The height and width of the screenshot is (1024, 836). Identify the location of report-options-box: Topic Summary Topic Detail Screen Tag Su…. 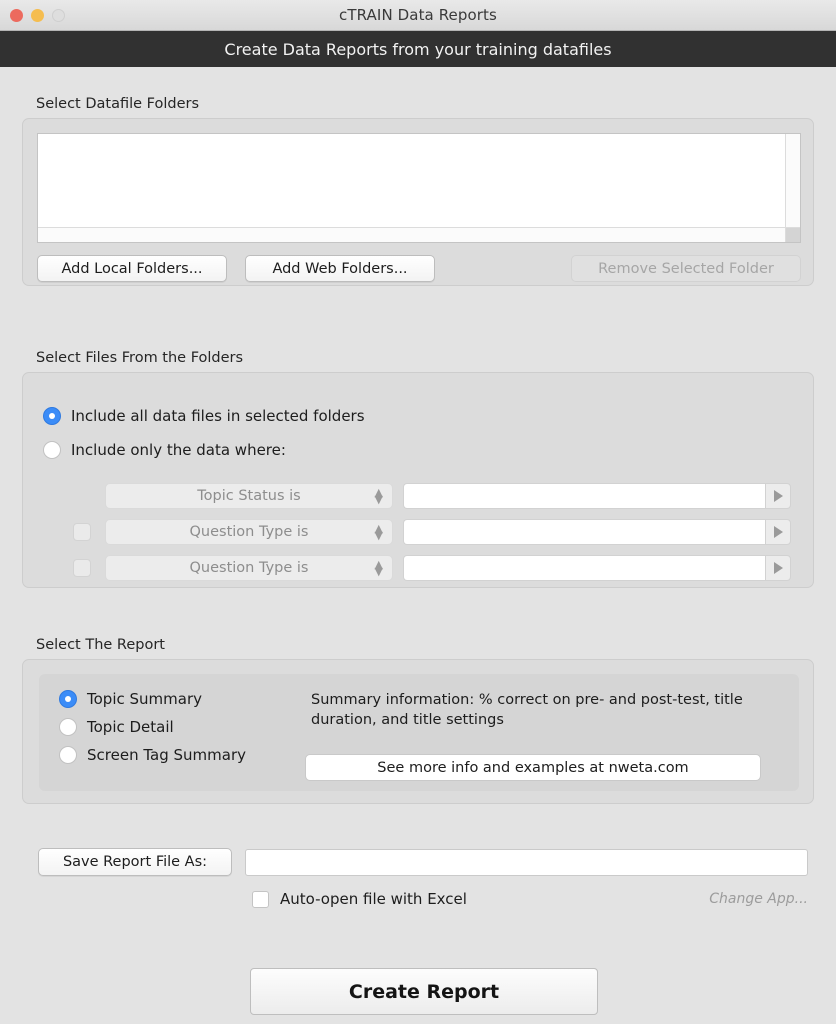
(419, 732).